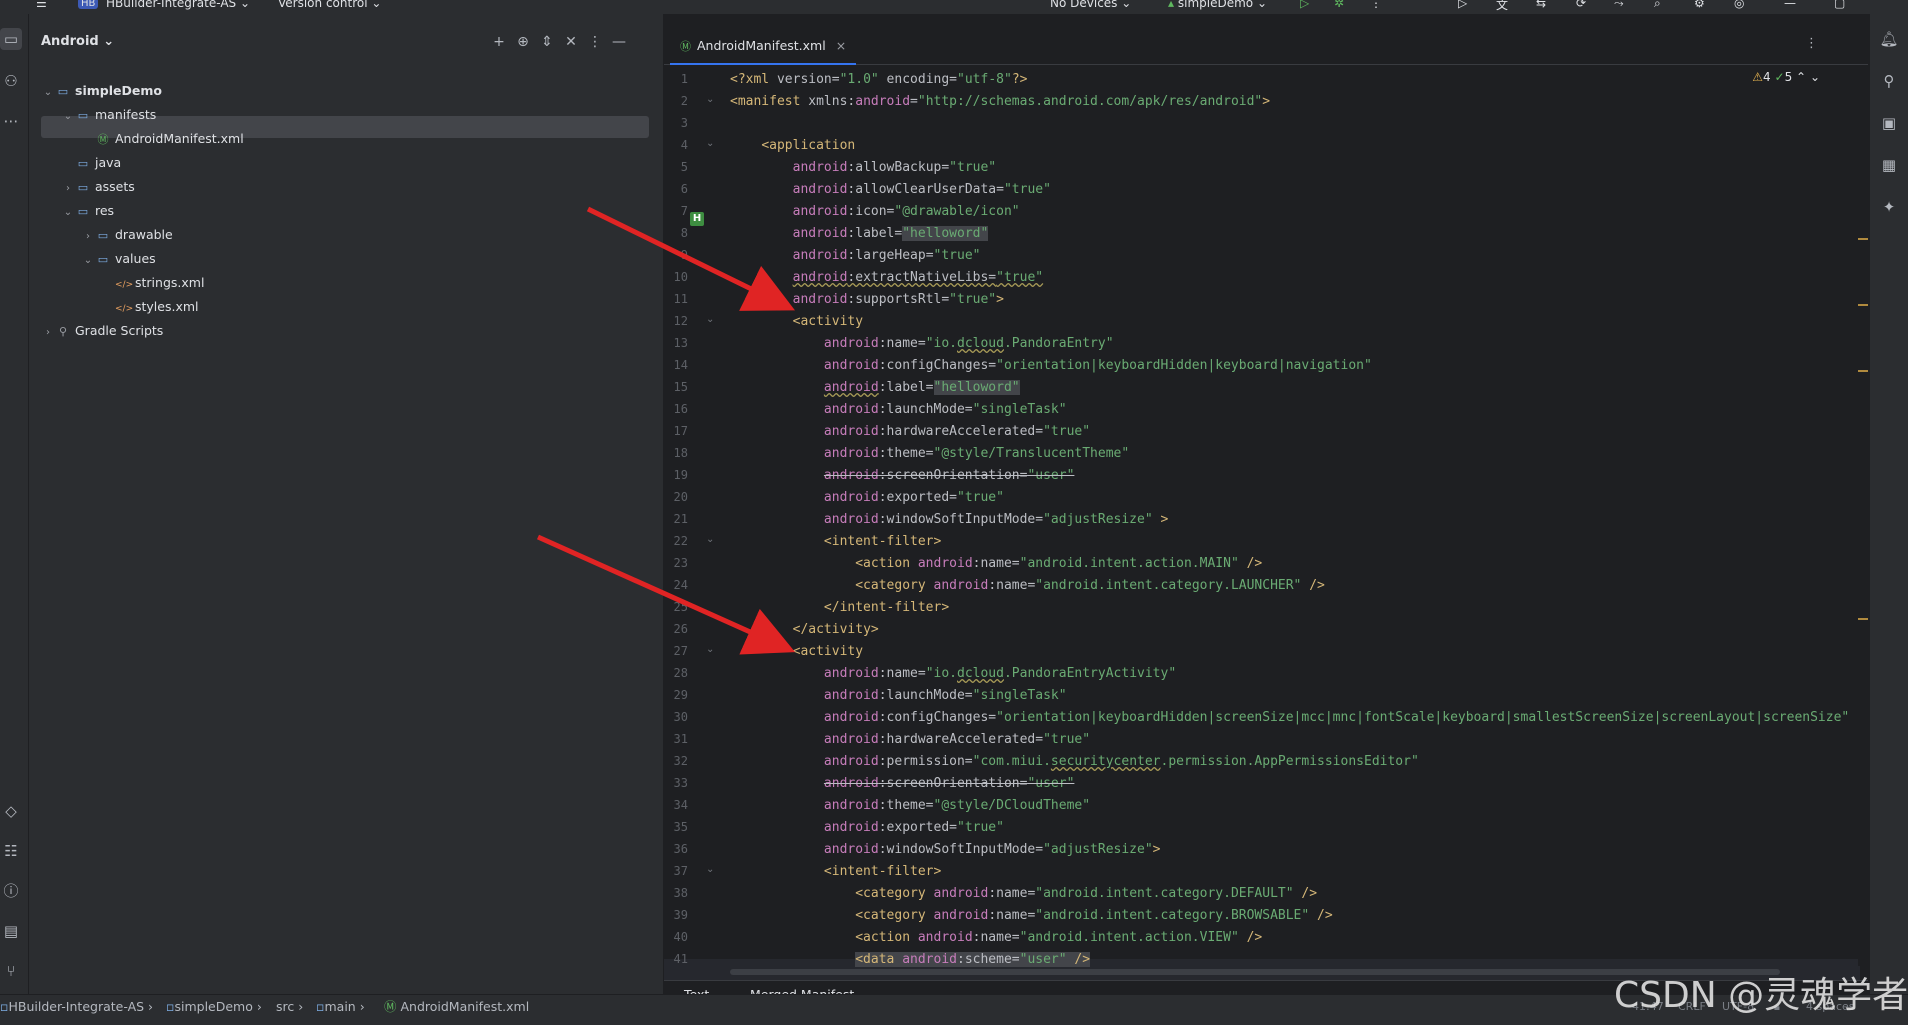 Image resolution: width=1908 pixels, height=1025 pixels. Describe the element at coordinates (152, 283) in the screenshot. I see `tree-item-strings-xml: </> strings.xml` at that location.